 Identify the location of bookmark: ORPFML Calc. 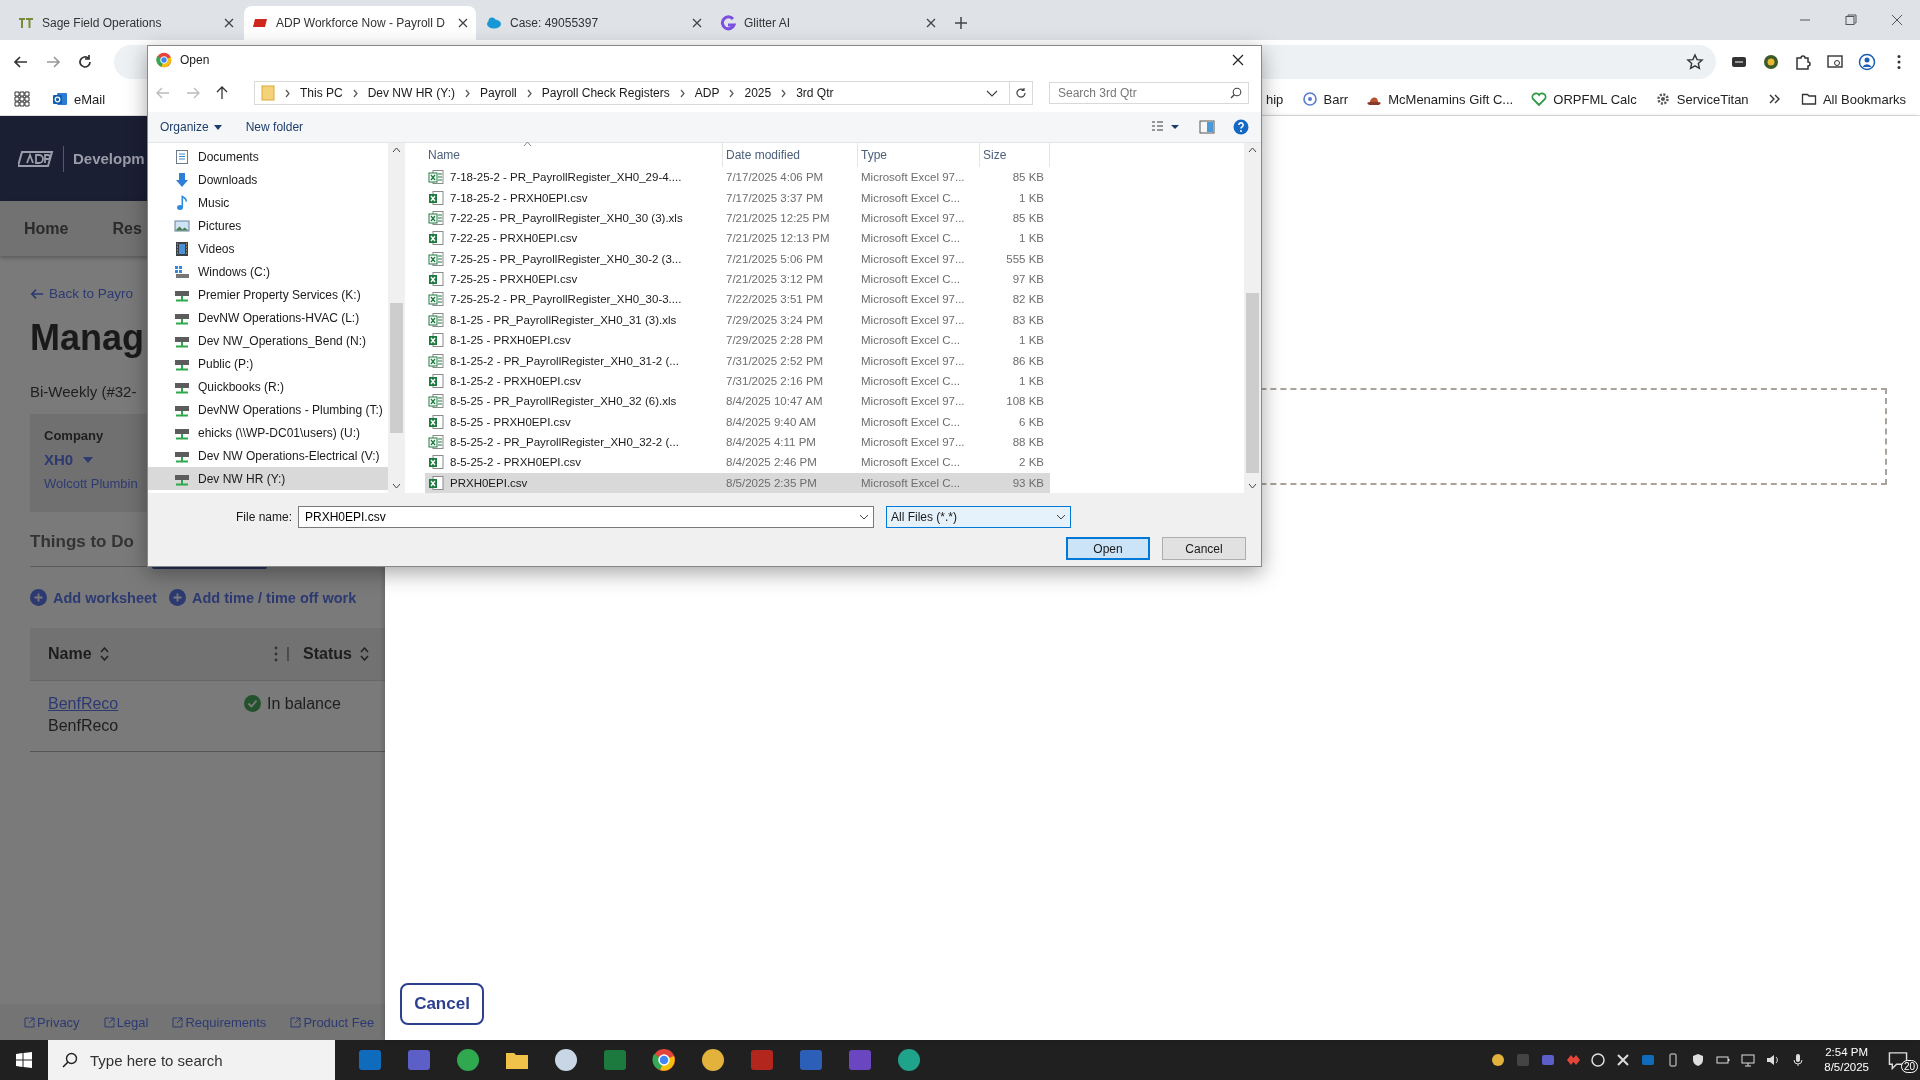
(1584, 99).